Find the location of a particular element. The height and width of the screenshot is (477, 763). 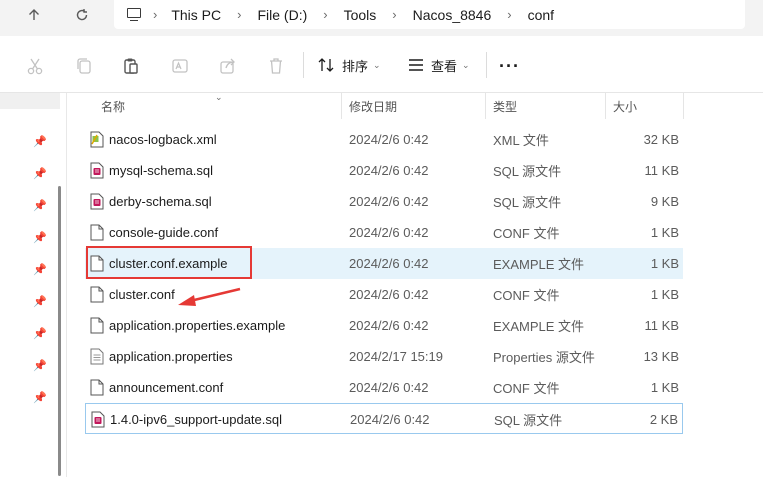

column-header-name: 名称 is located at coordinates (113, 106).